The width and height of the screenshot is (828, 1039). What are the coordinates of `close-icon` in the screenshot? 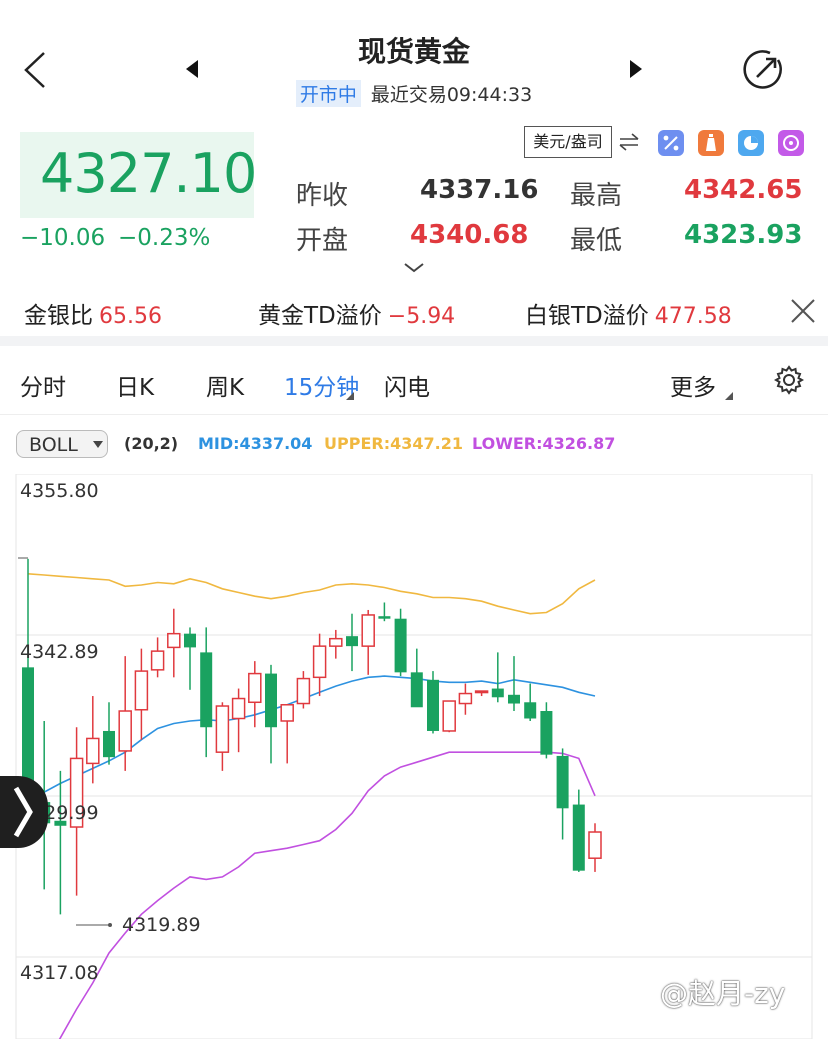 It's located at (803, 311).